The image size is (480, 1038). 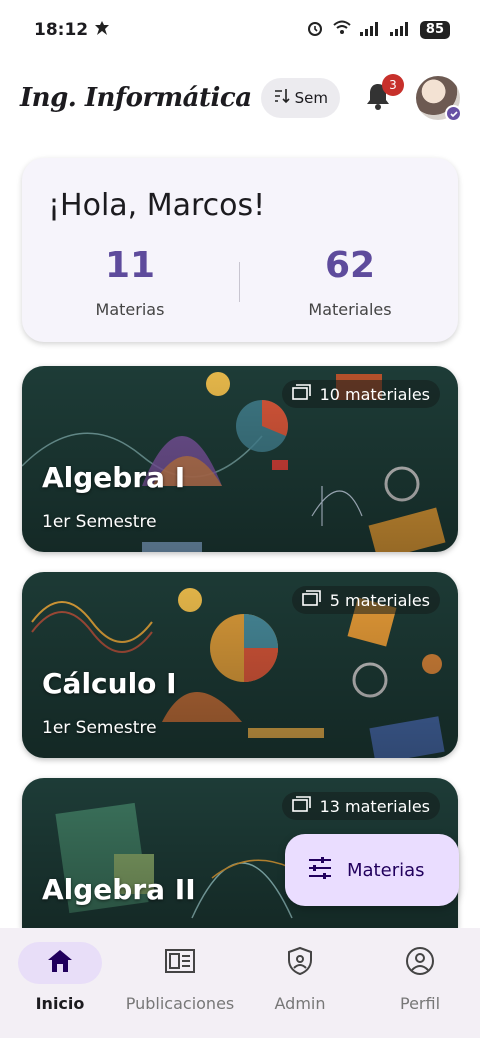 What do you see at coordinates (60, 983) in the screenshot?
I see `nav-item-inicio: Inicio` at bounding box center [60, 983].